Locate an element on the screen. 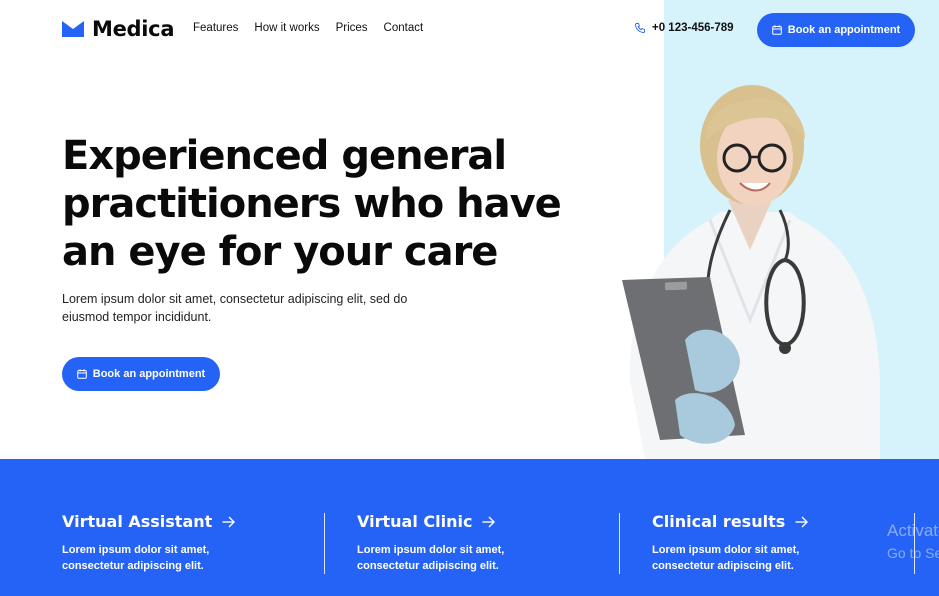  logo: Medica is located at coordinates (118, 29).